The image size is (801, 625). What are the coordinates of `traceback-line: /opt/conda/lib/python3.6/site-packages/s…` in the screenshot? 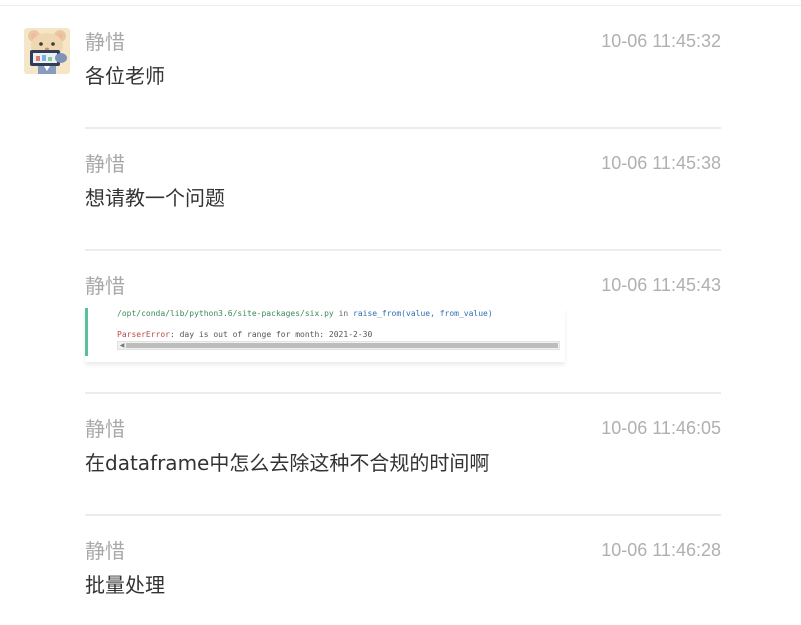 It's located at (305, 314).